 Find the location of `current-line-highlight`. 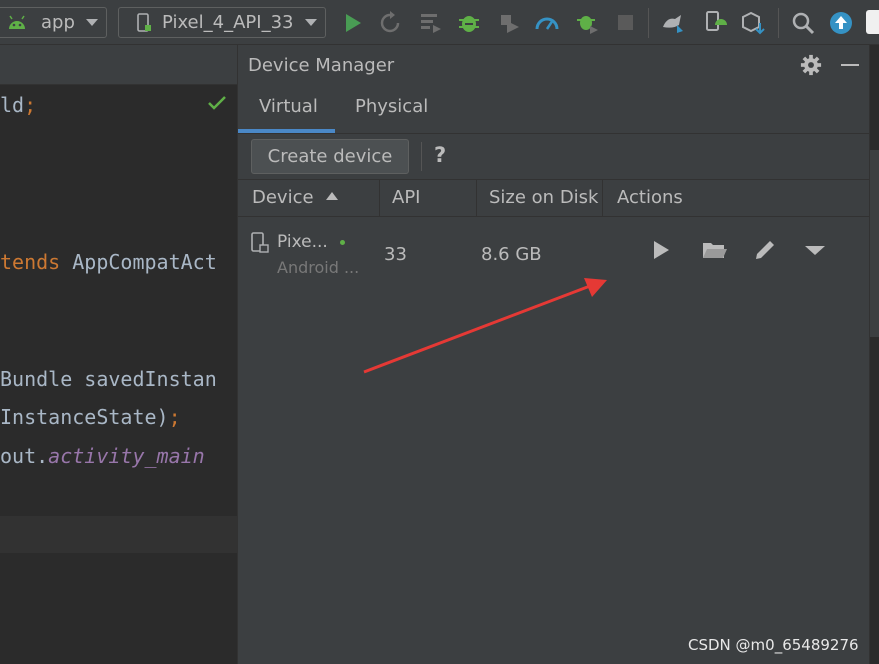

current-line-highlight is located at coordinates (118, 534).